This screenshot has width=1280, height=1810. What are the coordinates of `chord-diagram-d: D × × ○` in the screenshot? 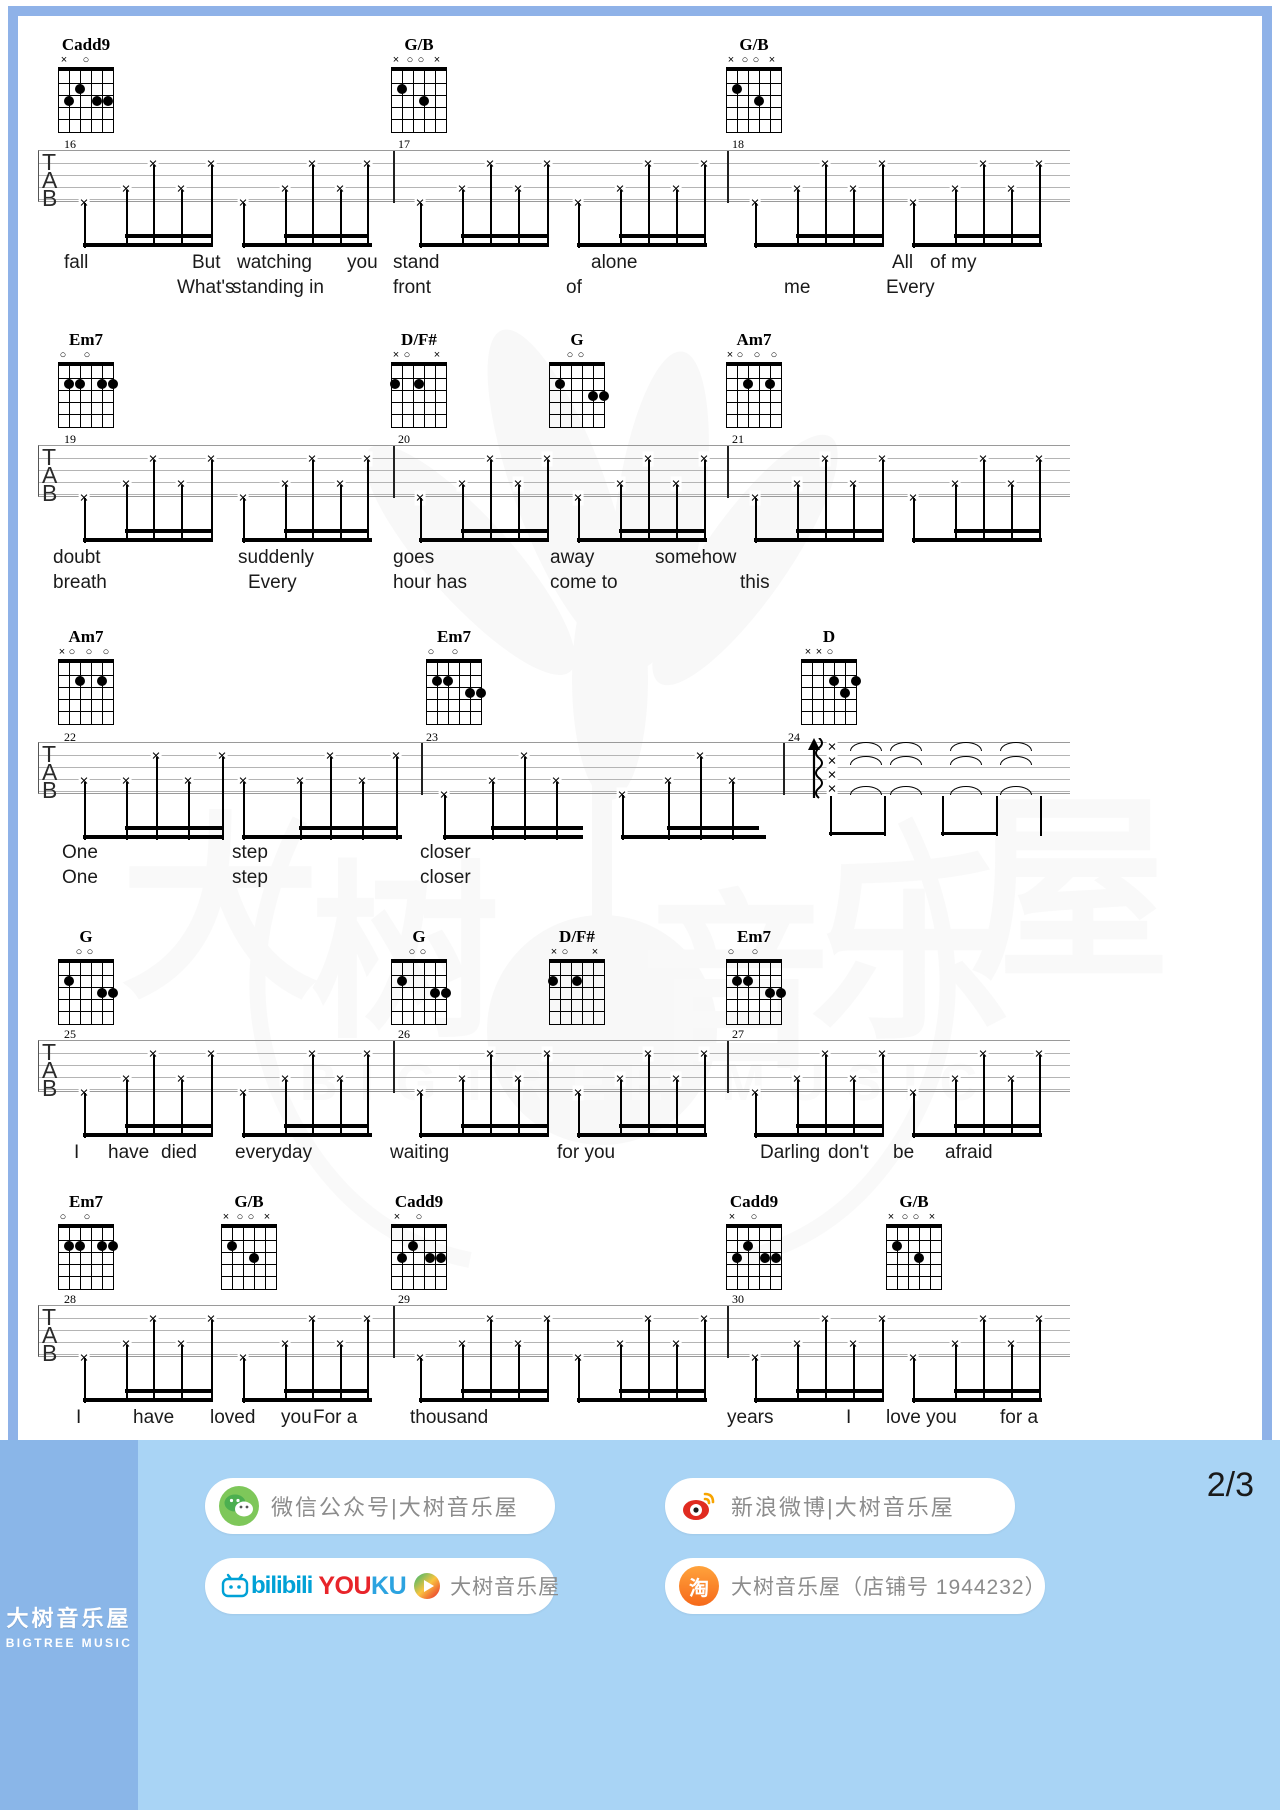 It's located at (829, 676).